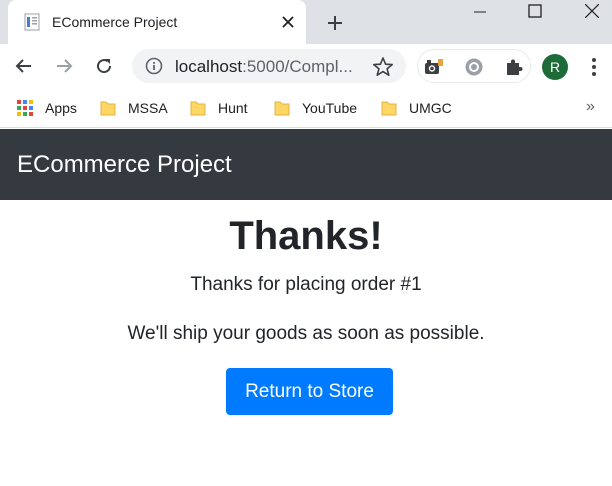 Image resolution: width=612 pixels, height=486 pixels. What do you see at coordinates (535, 11) in the screenshot?
I see `maximize-icon` at bounding box center [535, 11].